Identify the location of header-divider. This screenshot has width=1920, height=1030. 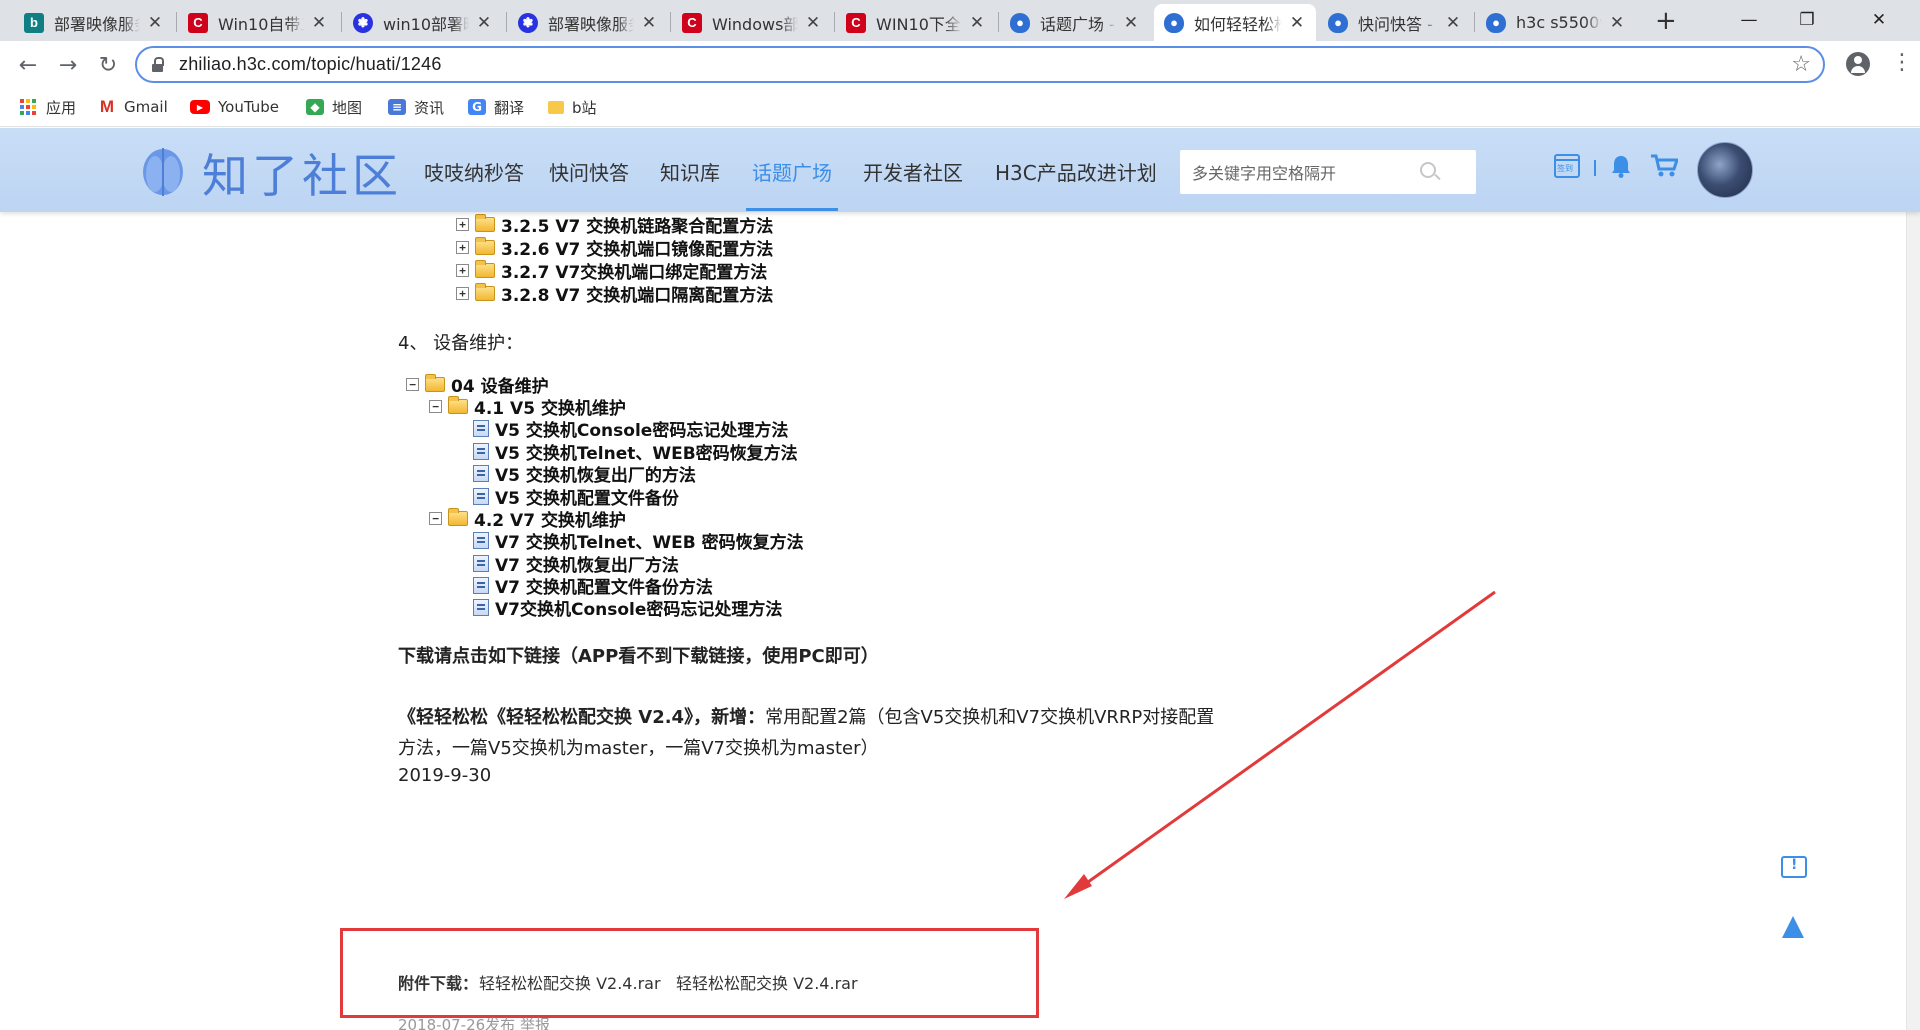
(1595, 168).